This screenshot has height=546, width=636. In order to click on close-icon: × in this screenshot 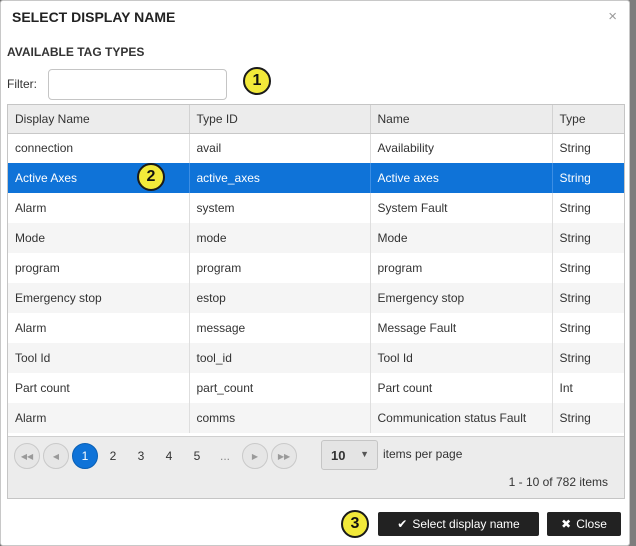, I will do `click(612, 16)`.